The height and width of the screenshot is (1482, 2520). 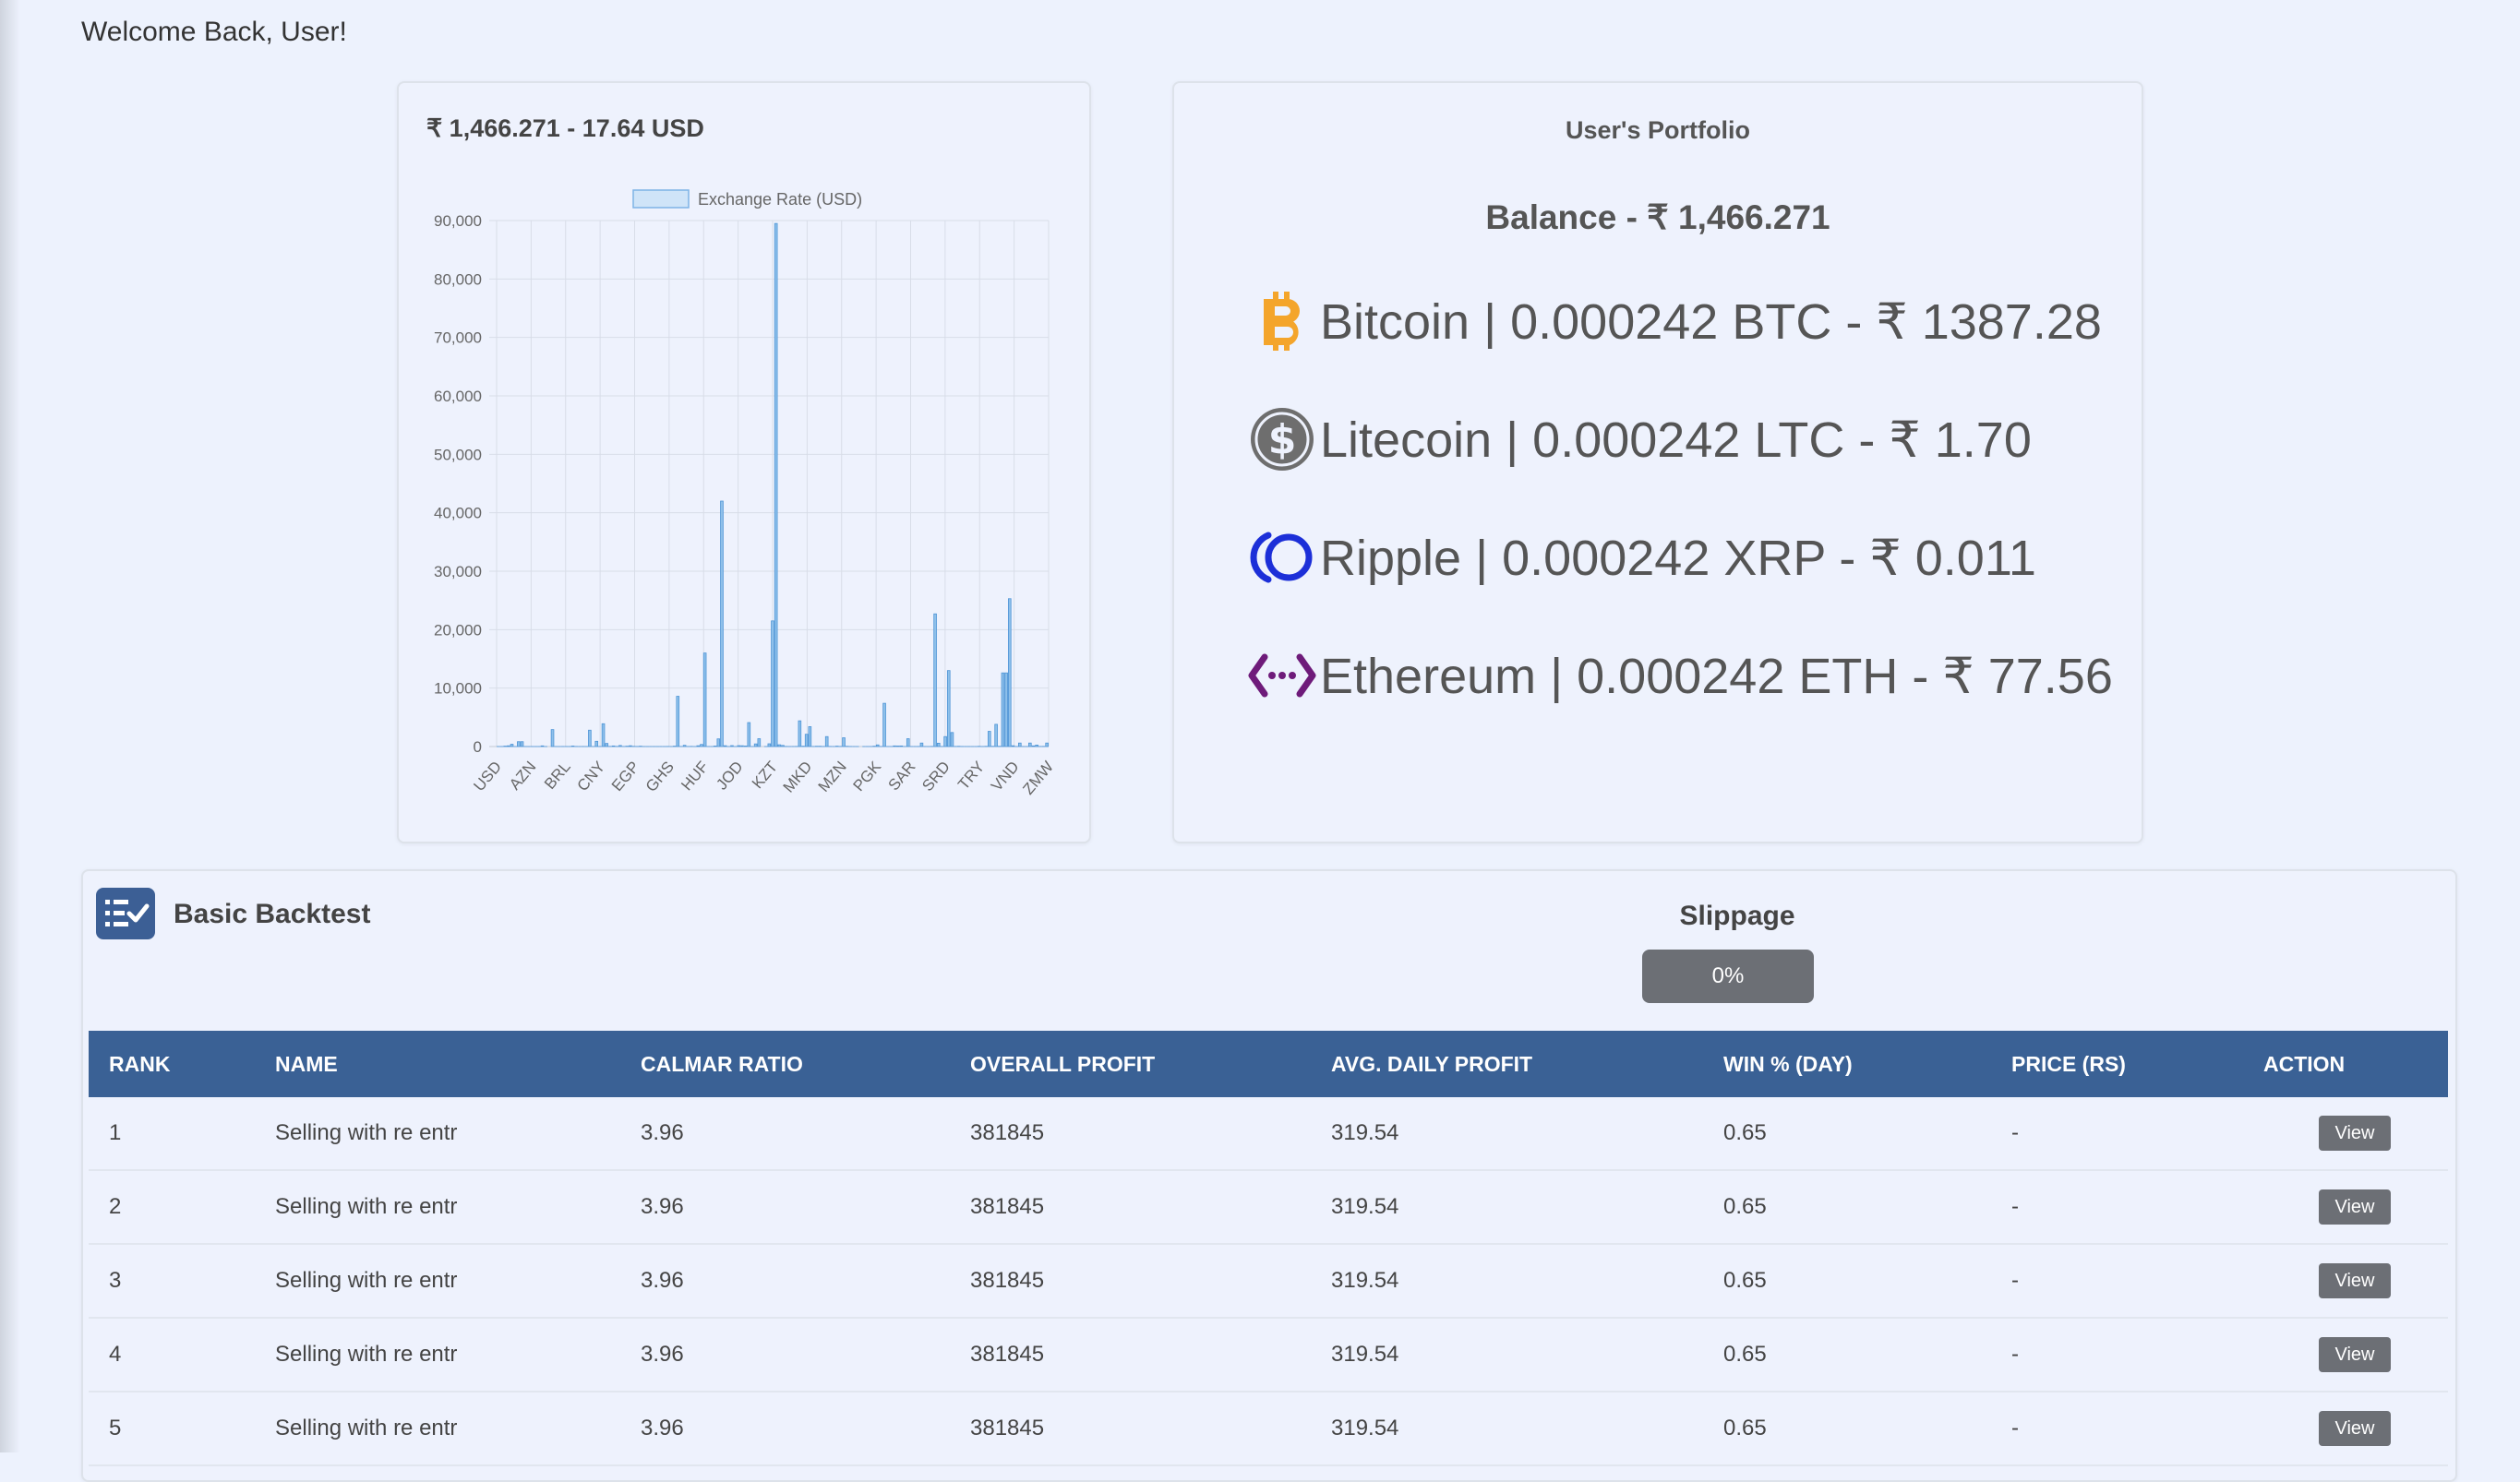 I want to click on column-header-overall-profit: OVERALL PROFIT, so click(x=1062, y=1064).